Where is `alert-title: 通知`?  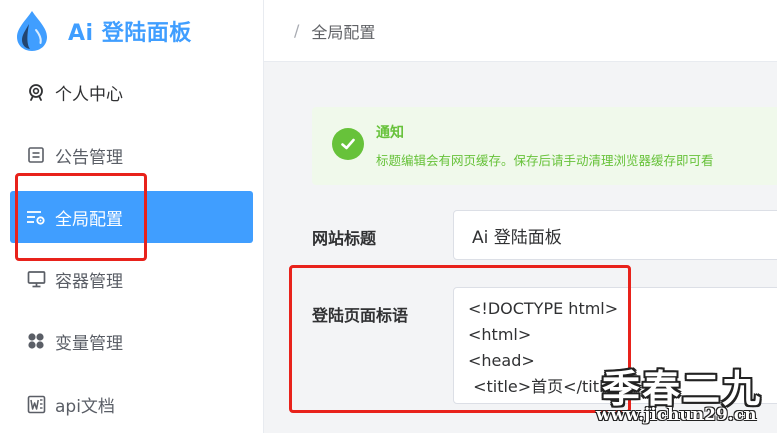
alert-title: 通知 is located at coordinates (390, 133).